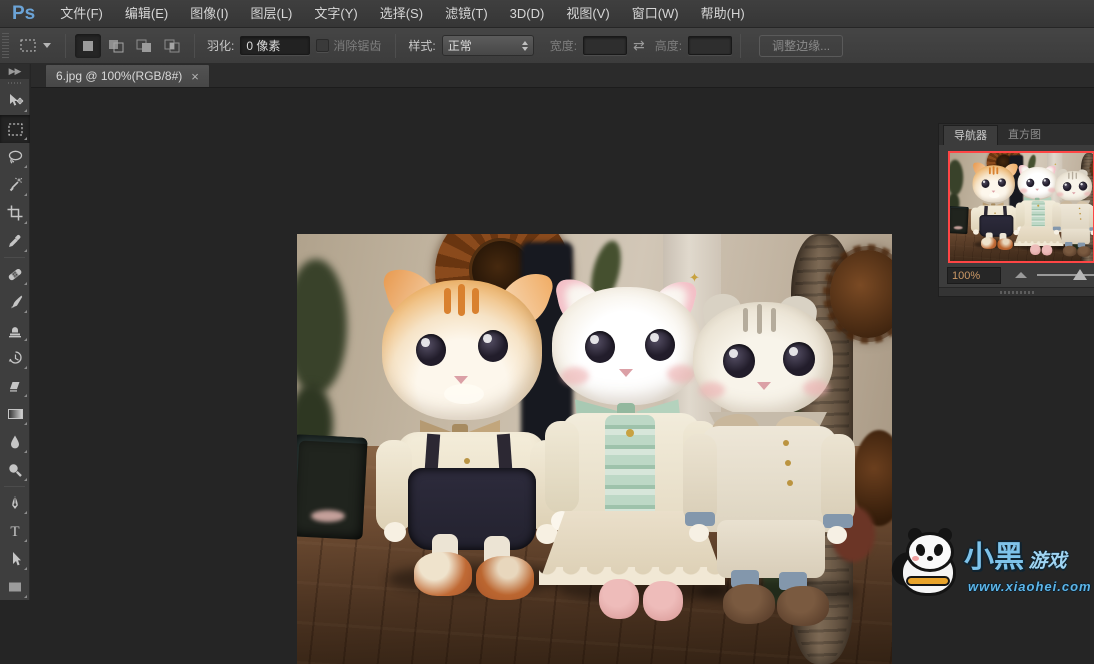  What do you see at coordinates (15, 587) in the screenshot?
I see `rectangle-shape-tool` at bounding box center [15, 587].